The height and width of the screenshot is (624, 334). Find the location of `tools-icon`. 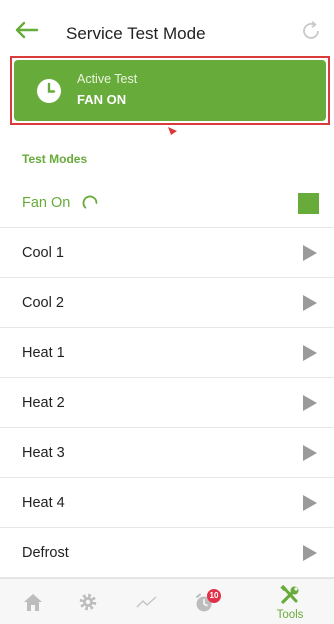

tools-icon is located at coordinates (289, 594).